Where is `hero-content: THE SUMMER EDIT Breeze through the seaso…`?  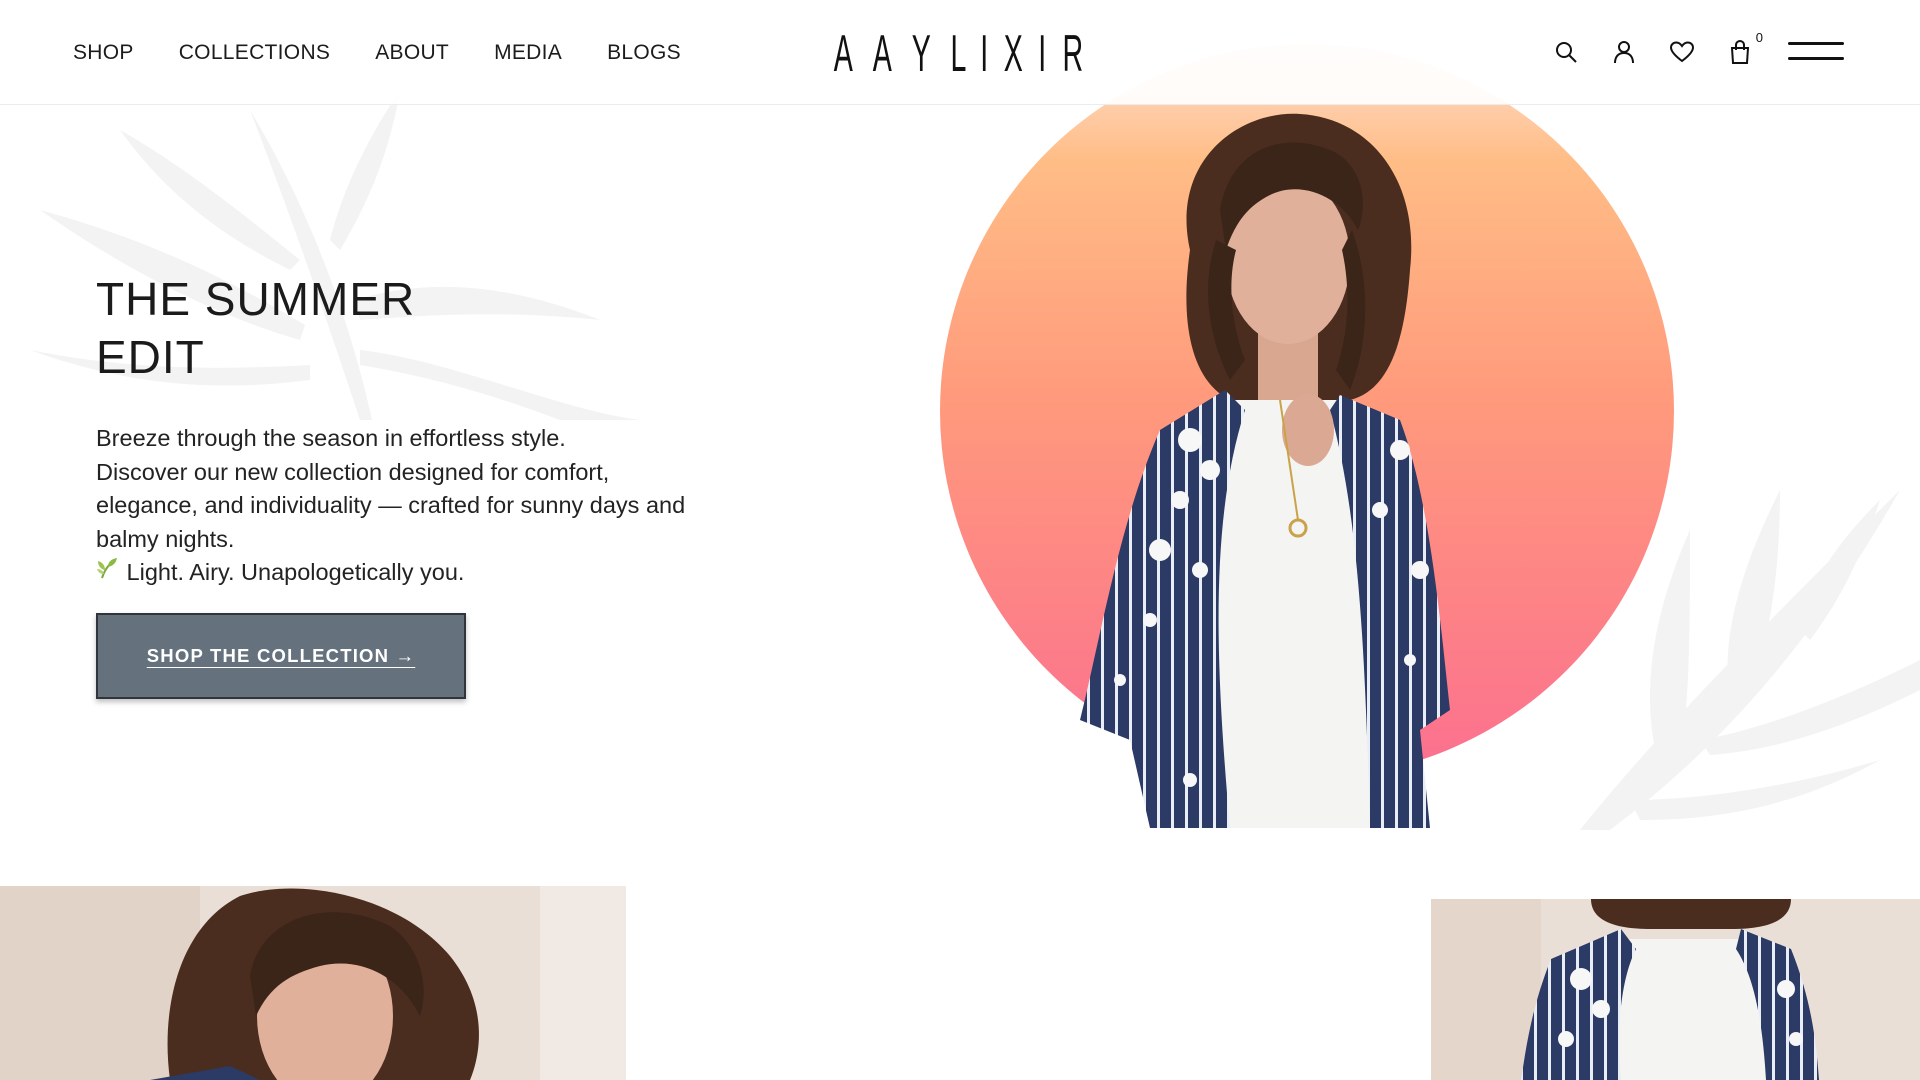 hero-content: THE SUMMER EDIT Breeze through the seaso… is located at coordinates (446, 430).